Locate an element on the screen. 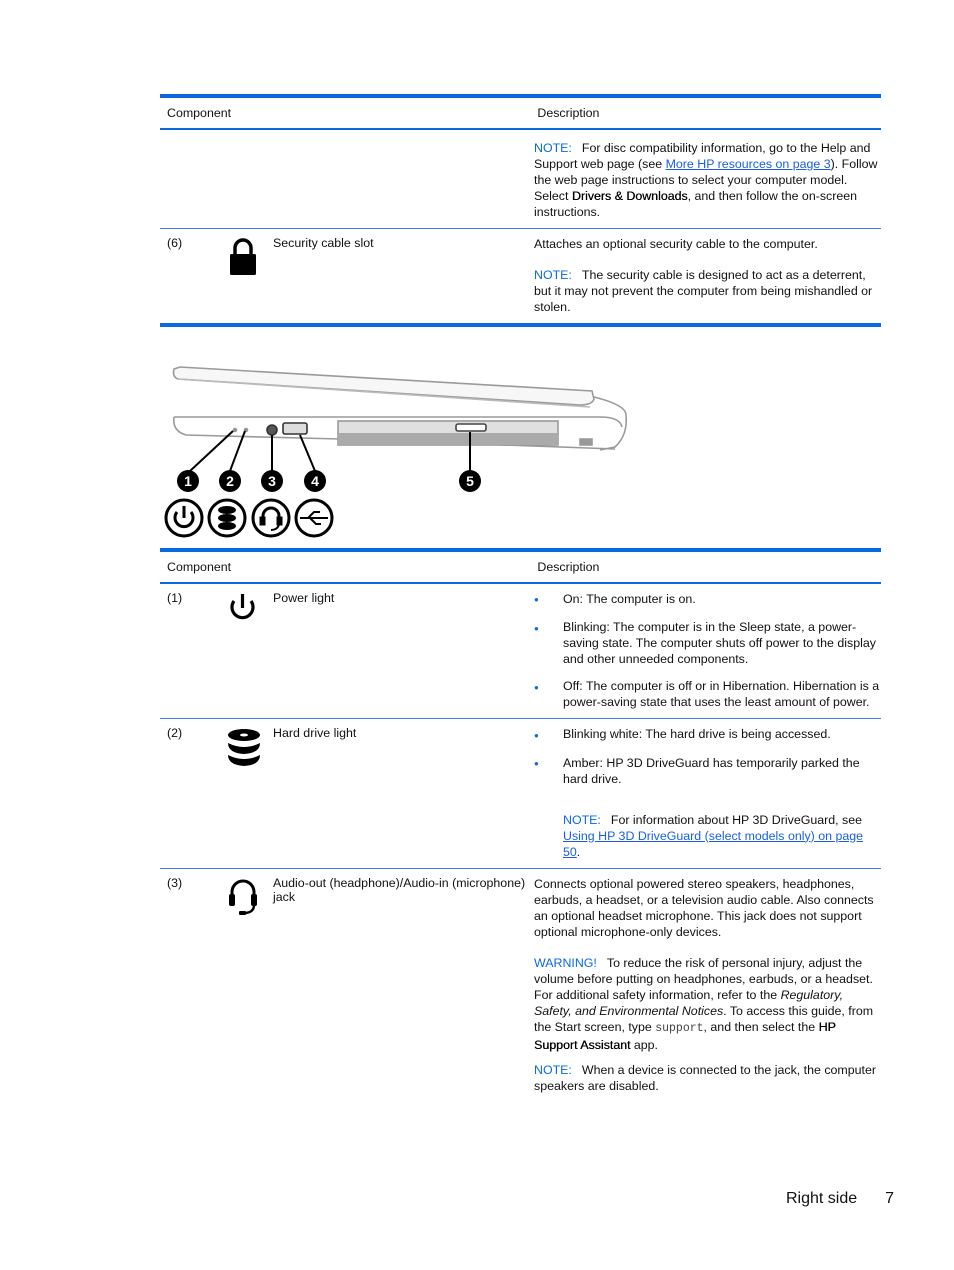 The image size is (954, 1270). callout-4: 4 is located at coordinates (315, 481).